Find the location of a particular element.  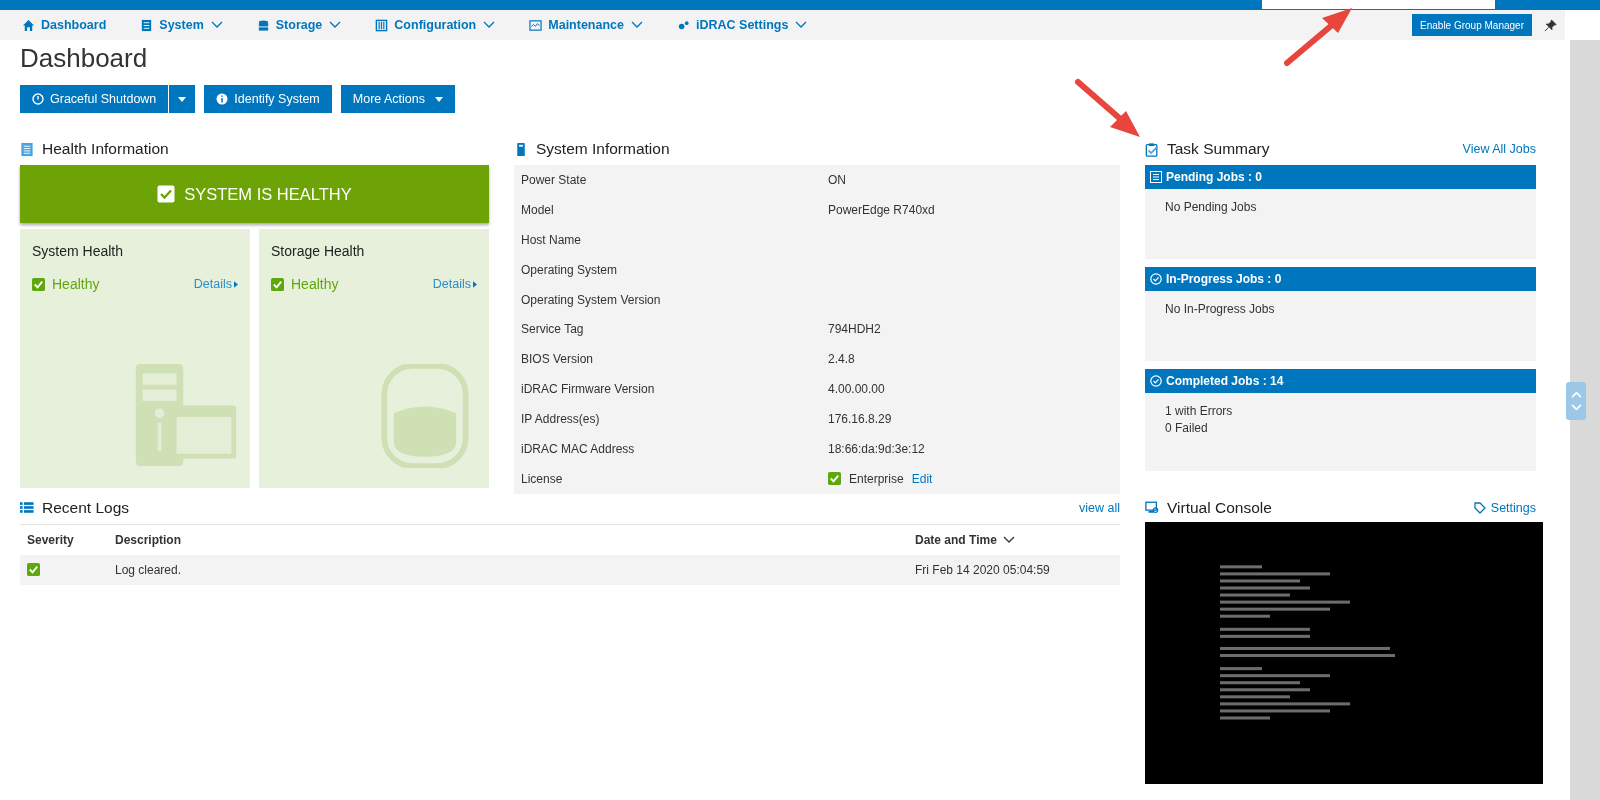

tag-icon is located at coordinates (1479, 507).